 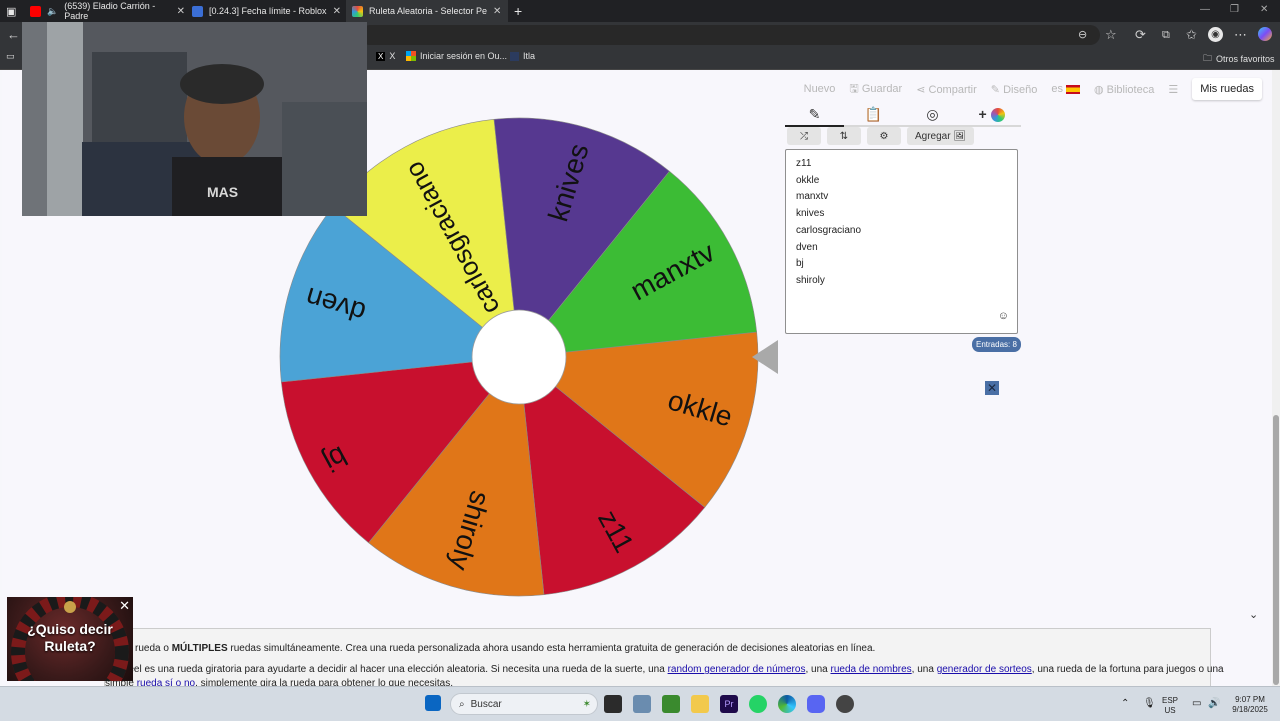 What do you see at coordinates (11, 11) in the screenshot?
I see `tab-actions-icon: ▣` at bounding box center [11, 11].